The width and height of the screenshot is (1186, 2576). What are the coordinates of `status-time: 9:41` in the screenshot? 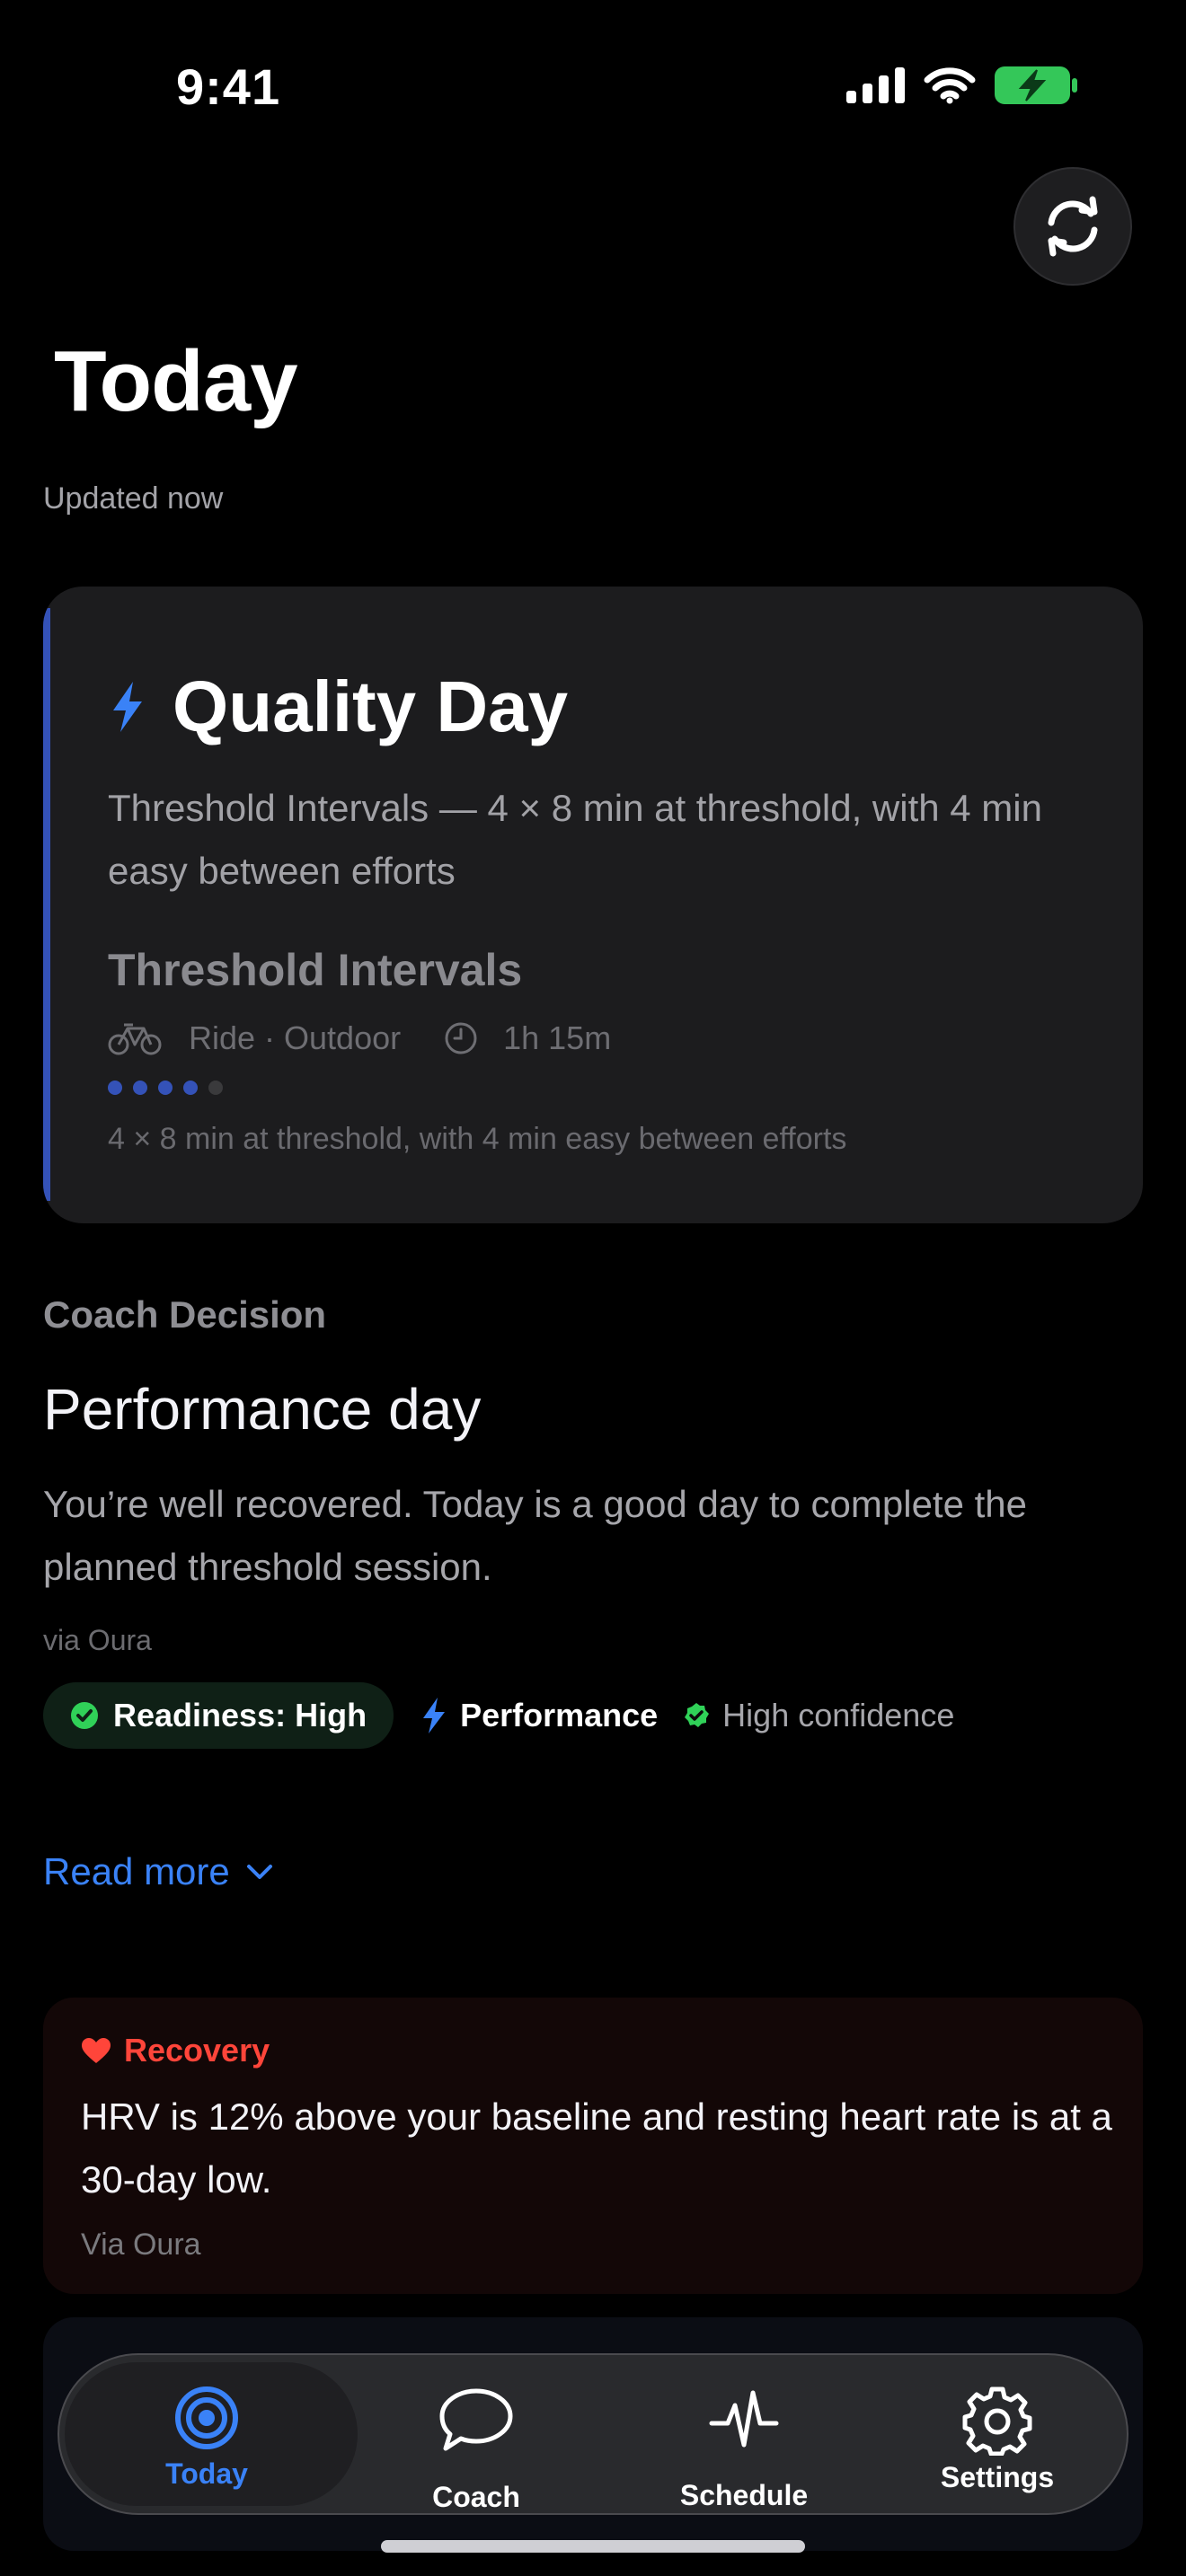 It's located at (228, 86).